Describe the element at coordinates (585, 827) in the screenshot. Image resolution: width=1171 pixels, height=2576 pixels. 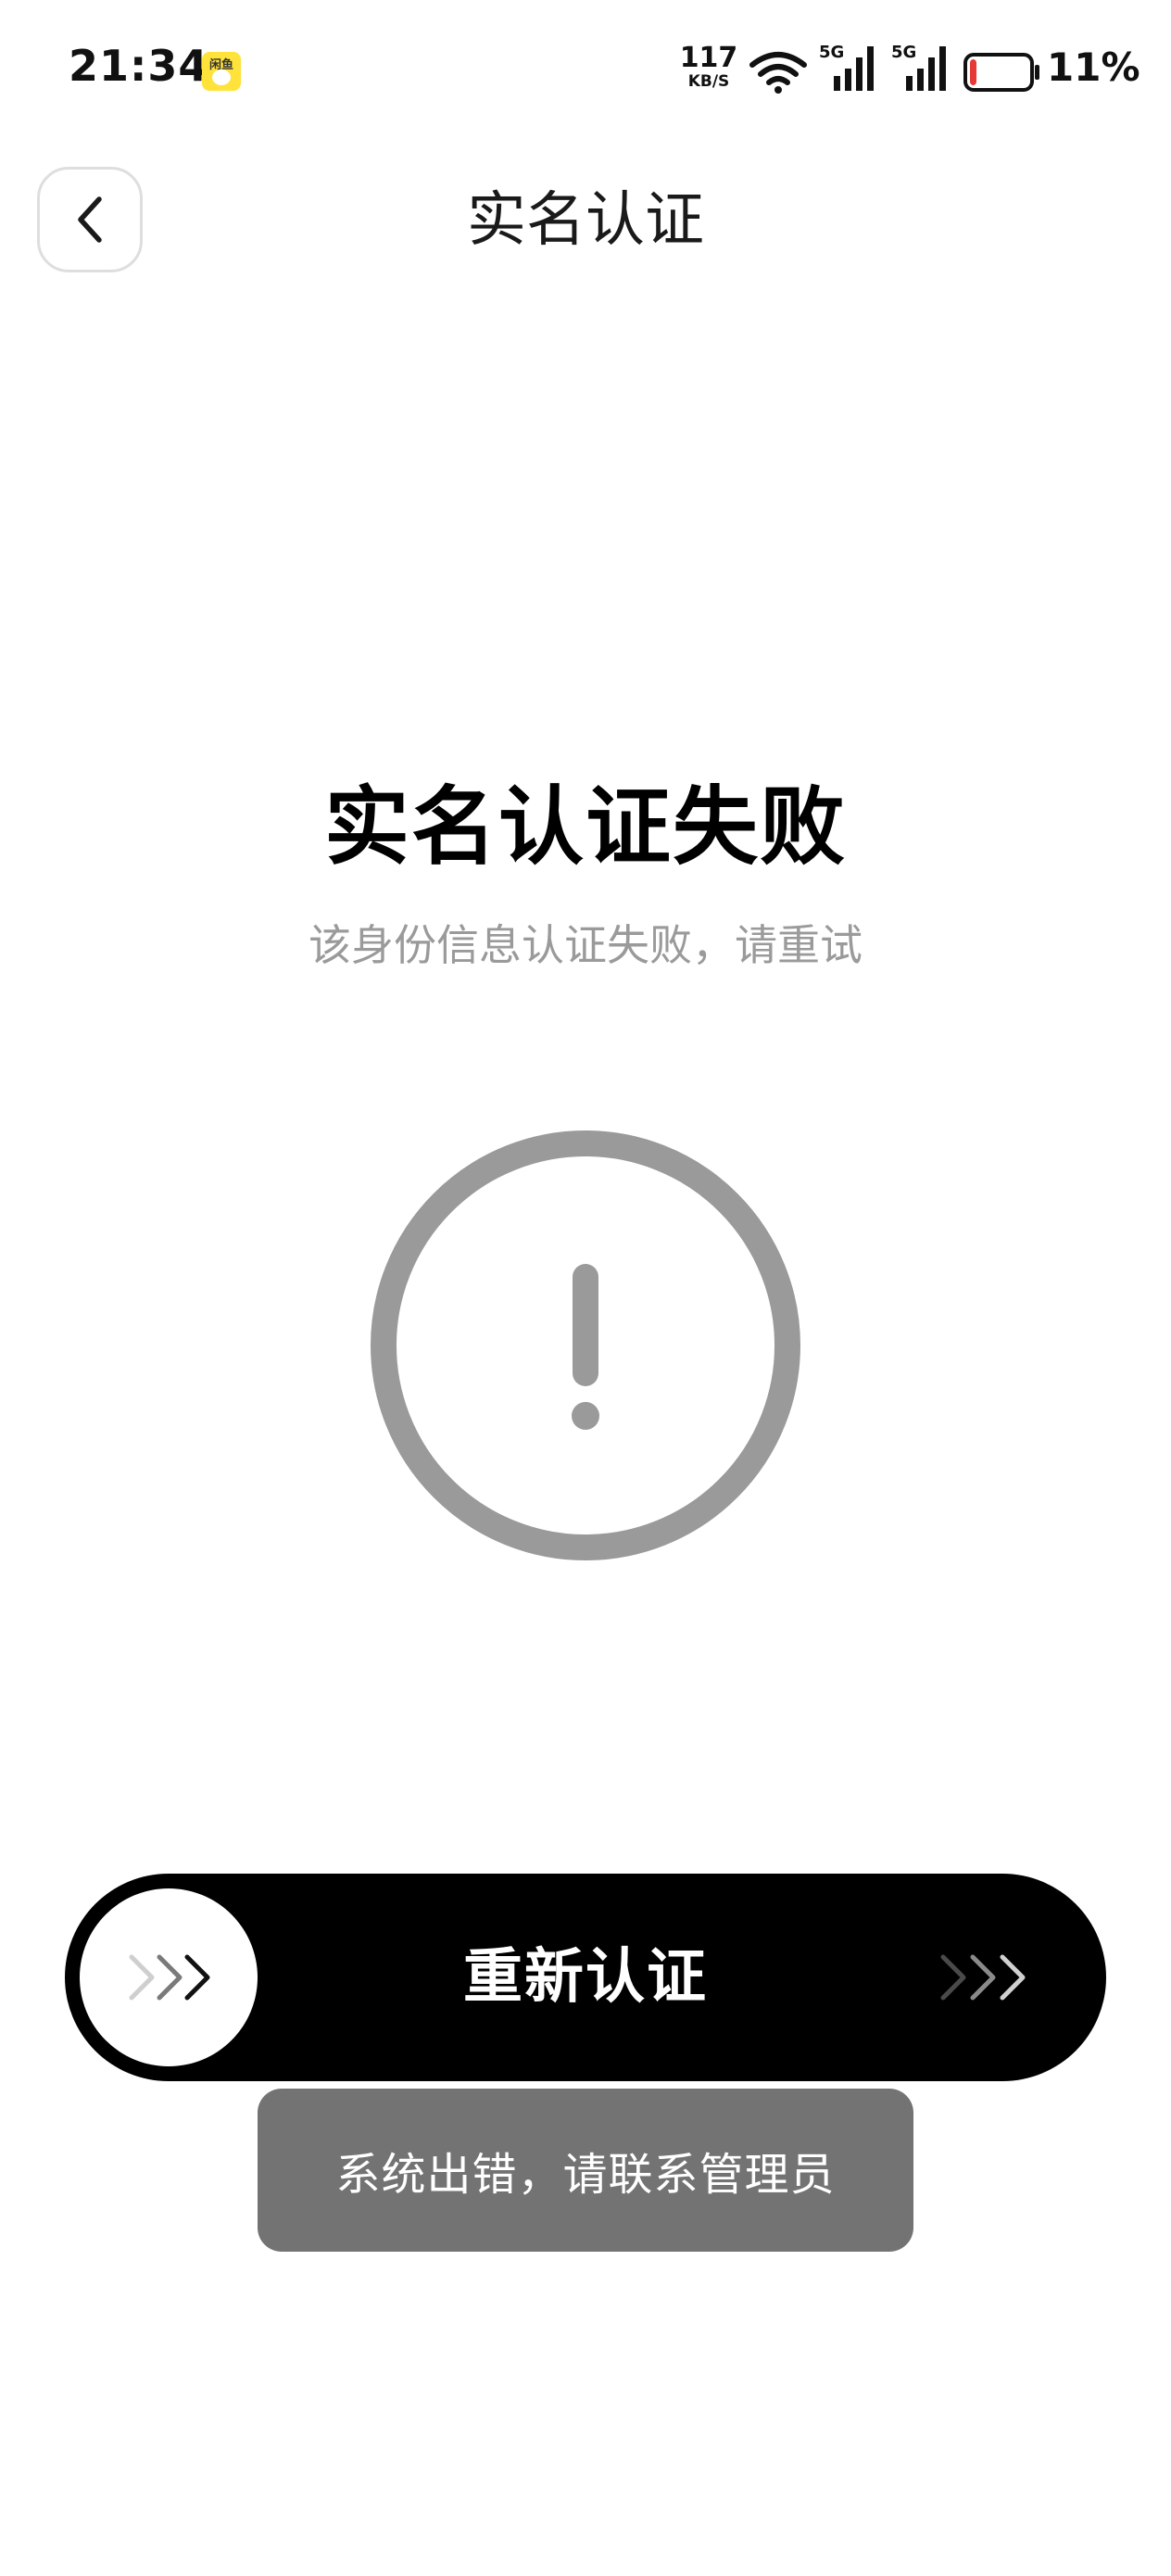
I see `result-title: 实名认证失败` at that location.